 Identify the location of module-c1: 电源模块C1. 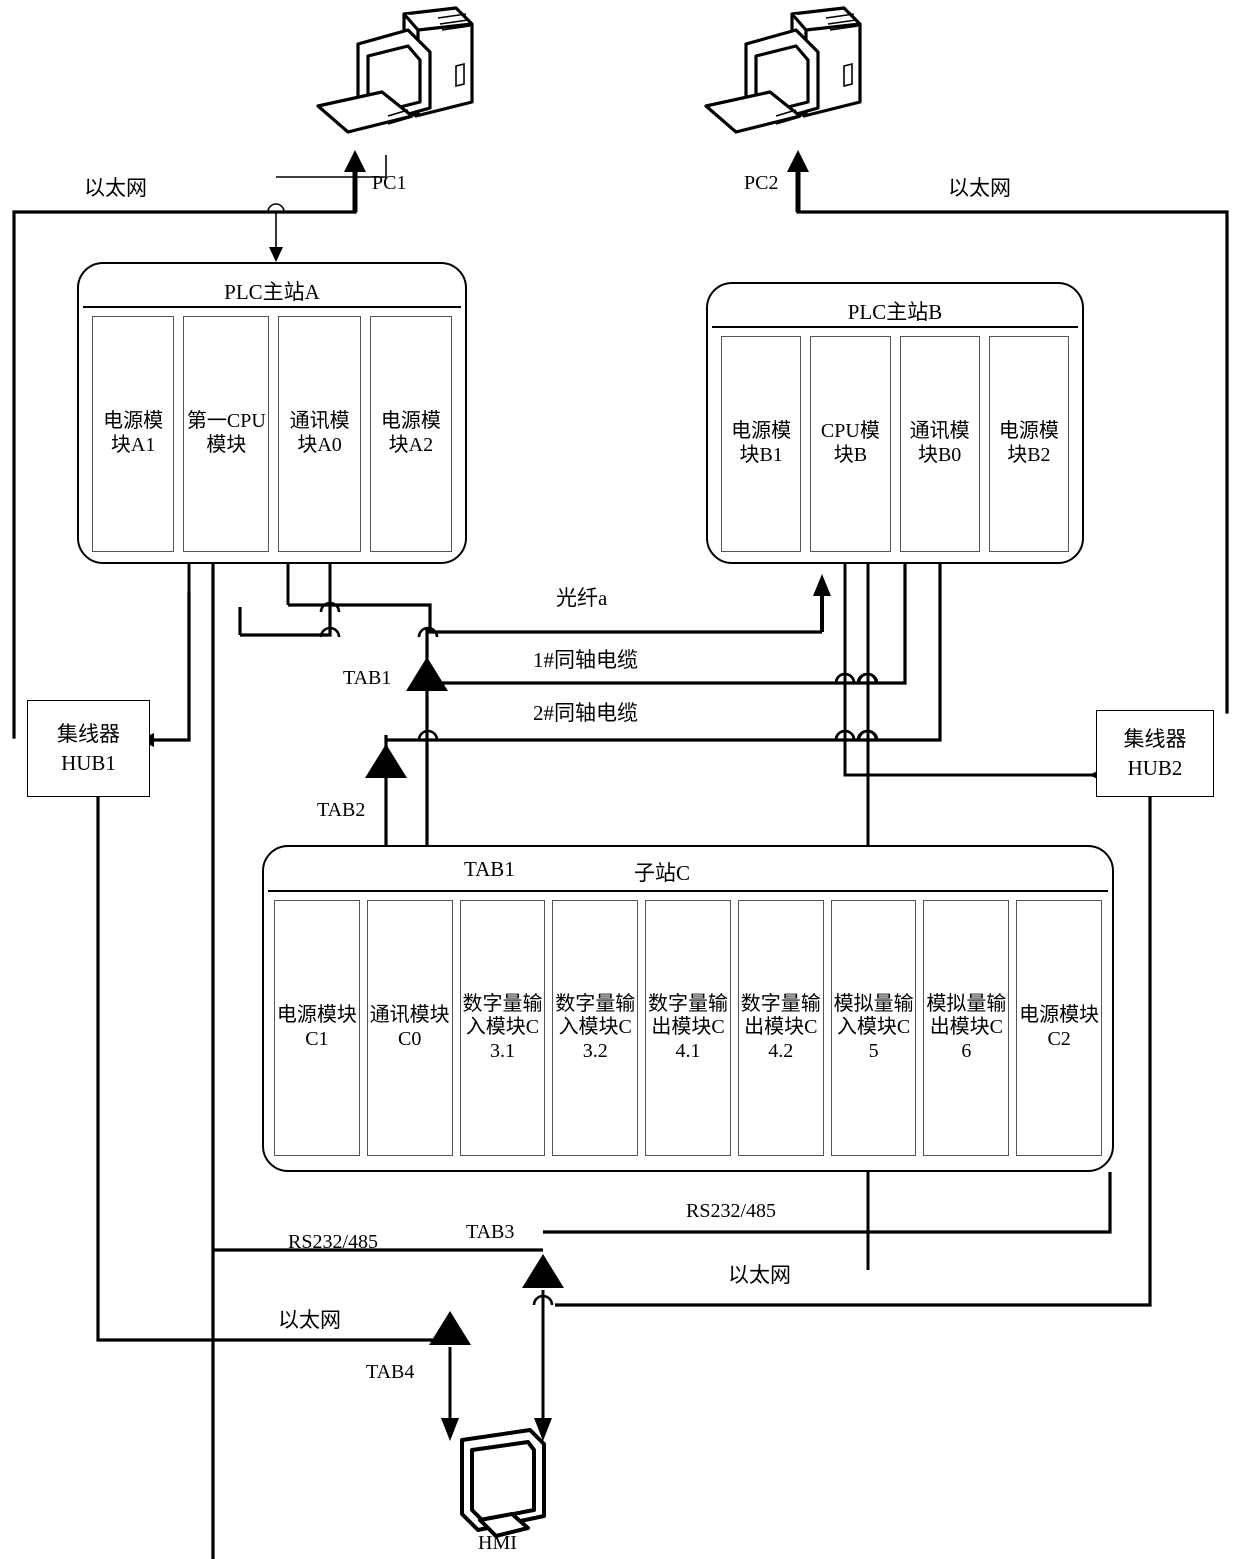
(317, 1028).